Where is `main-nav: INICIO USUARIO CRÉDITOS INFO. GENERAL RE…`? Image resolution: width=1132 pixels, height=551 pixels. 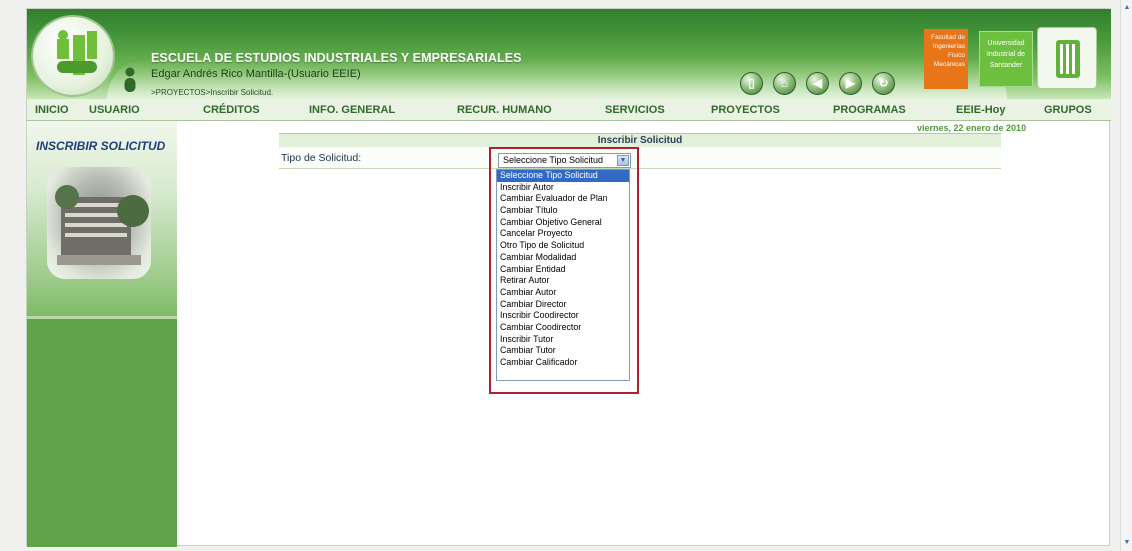
main-nav: INICIO USUARIO CRÉDITOS INFO. GENERAL RE… is located at coordinates (569, 110).